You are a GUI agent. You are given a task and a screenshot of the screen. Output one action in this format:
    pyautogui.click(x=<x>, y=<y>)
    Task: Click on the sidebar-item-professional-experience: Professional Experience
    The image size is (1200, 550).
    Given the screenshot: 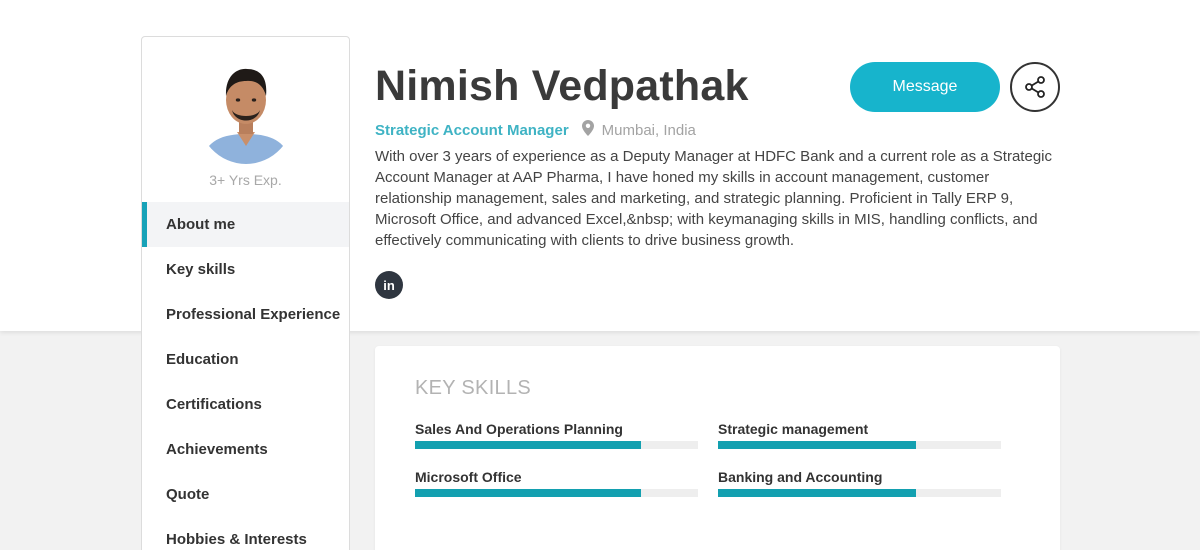 What is the action you would take?
    pyautogui.click(x=245, y=314)
    